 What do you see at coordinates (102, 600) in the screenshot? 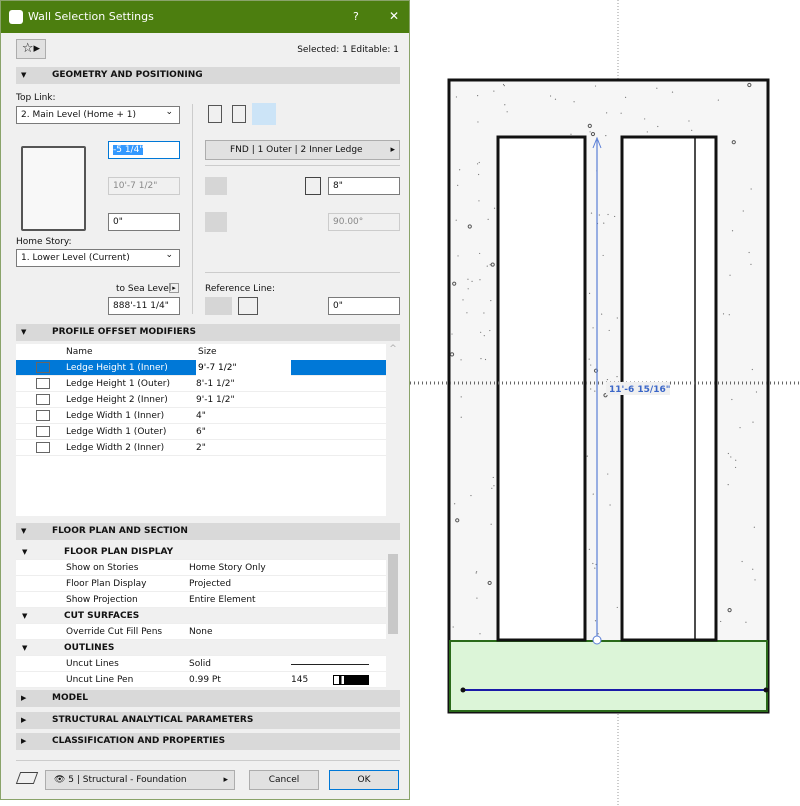
I see `setting-name: Show Projection` at bounding box center [102, 600].